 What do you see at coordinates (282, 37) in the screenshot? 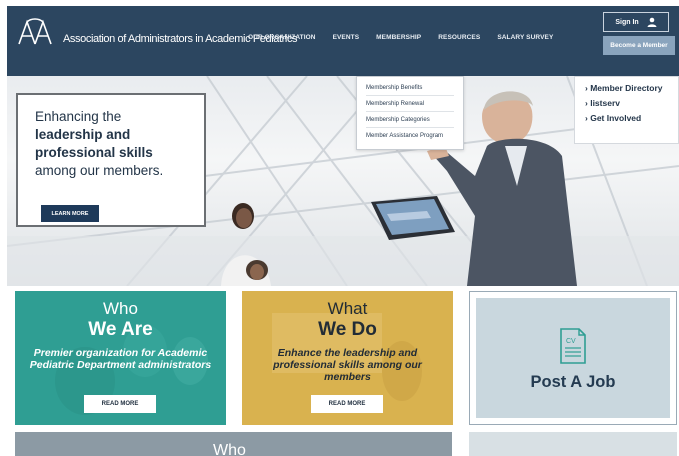
I see `nav-our-organization: OUR ORGANIZATION` at bounding box center [282, 37].